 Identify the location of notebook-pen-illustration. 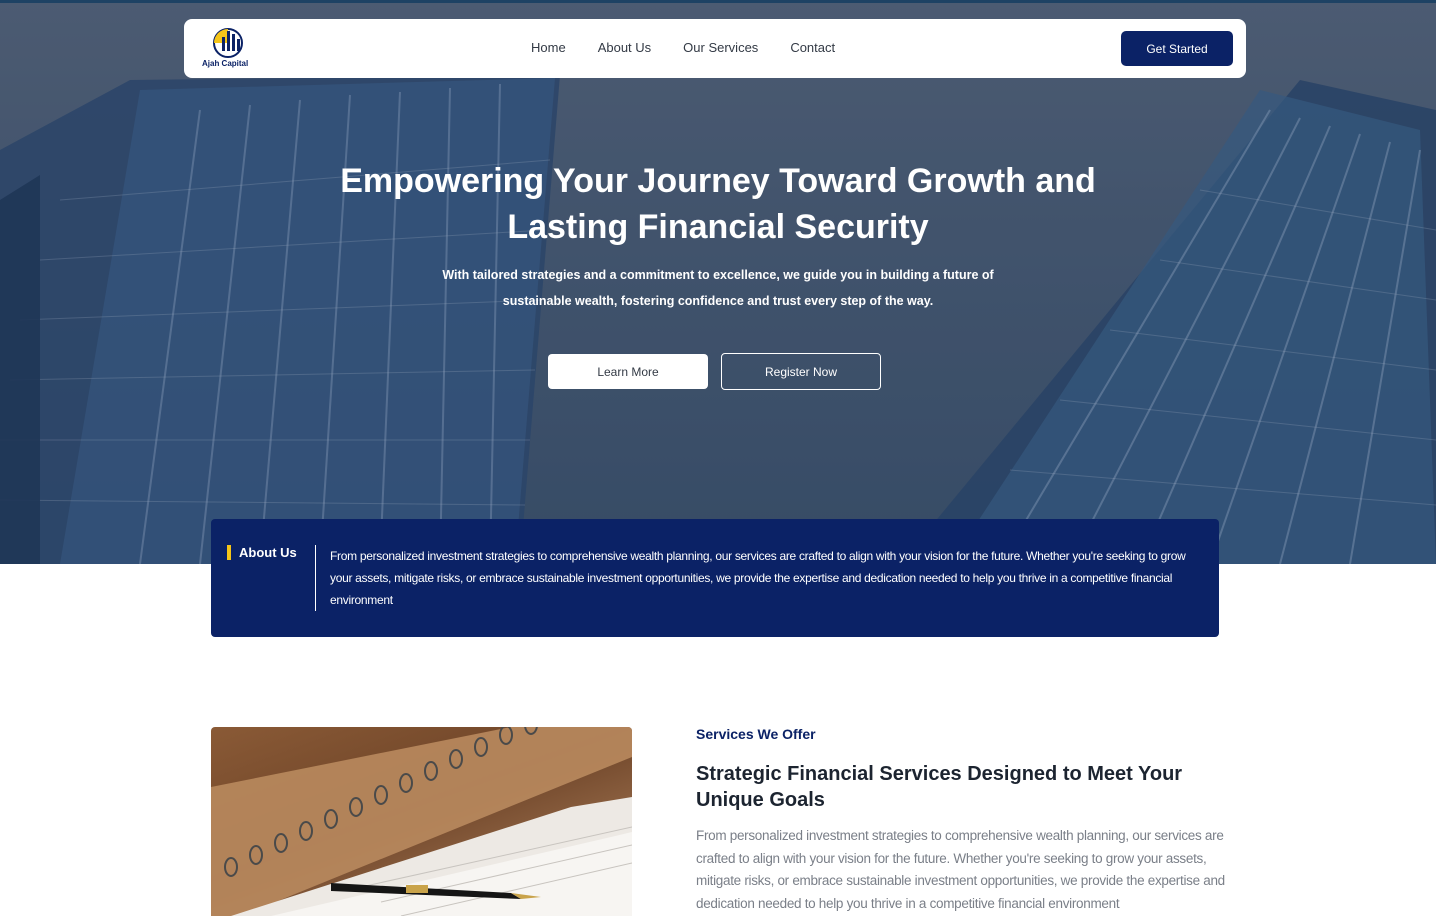
(421, 821).